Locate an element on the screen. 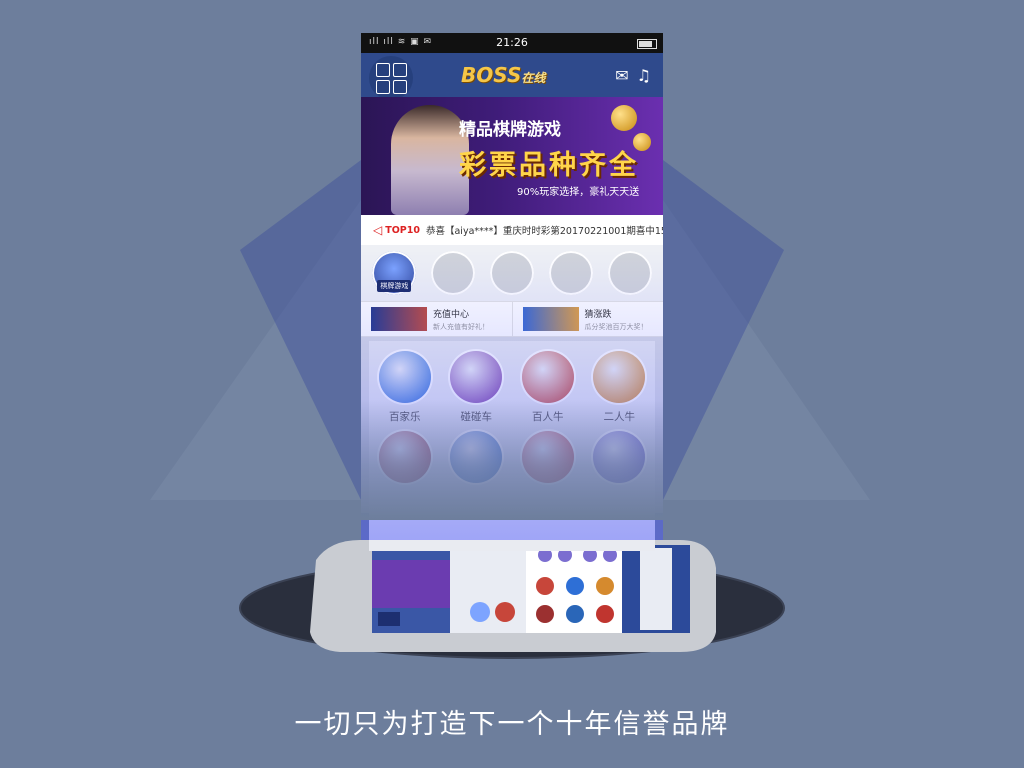 The height and width of the screenshot is (768, 1024). category-row: 棋牌游戏 is located at coordinates (512, 273).